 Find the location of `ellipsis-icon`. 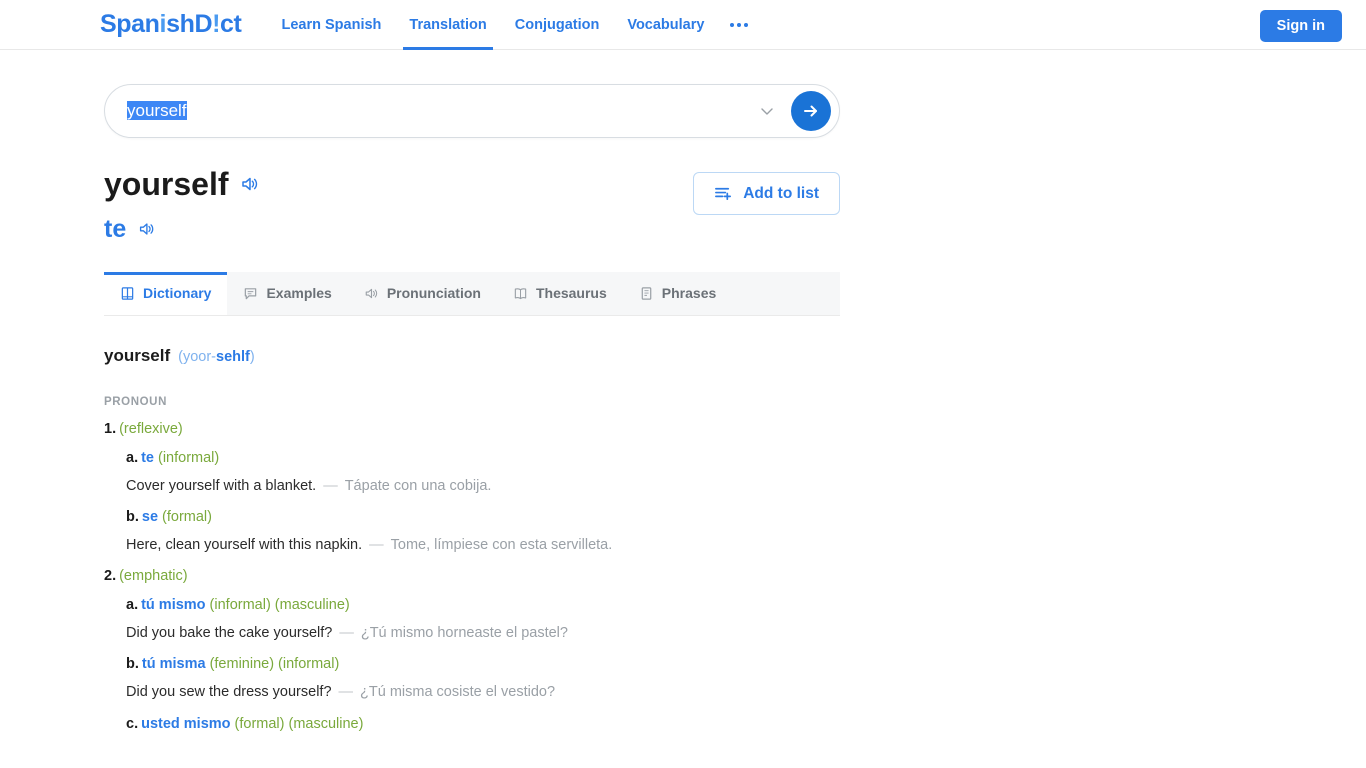

ellipsis-icon is located at coordinates (739, 25).